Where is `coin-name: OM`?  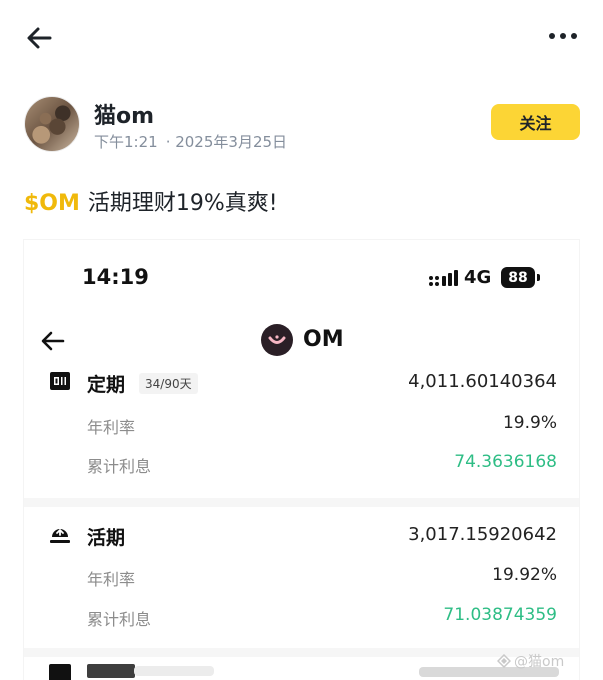
coin-name: OM is located at coordinates (323, 339).